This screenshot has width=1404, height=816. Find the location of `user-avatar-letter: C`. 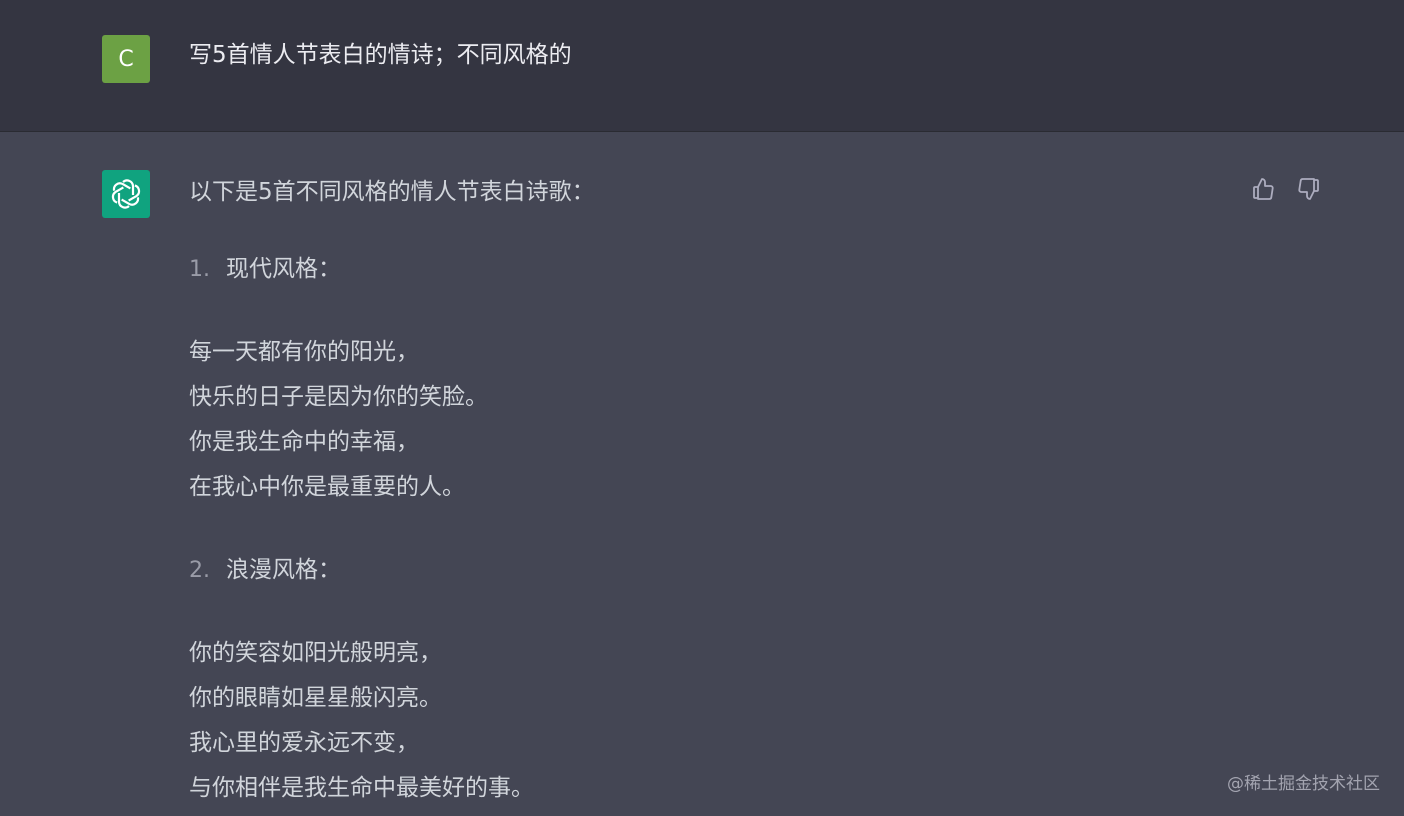

user-avatar-letter: C is located at coordinates (126, 59).